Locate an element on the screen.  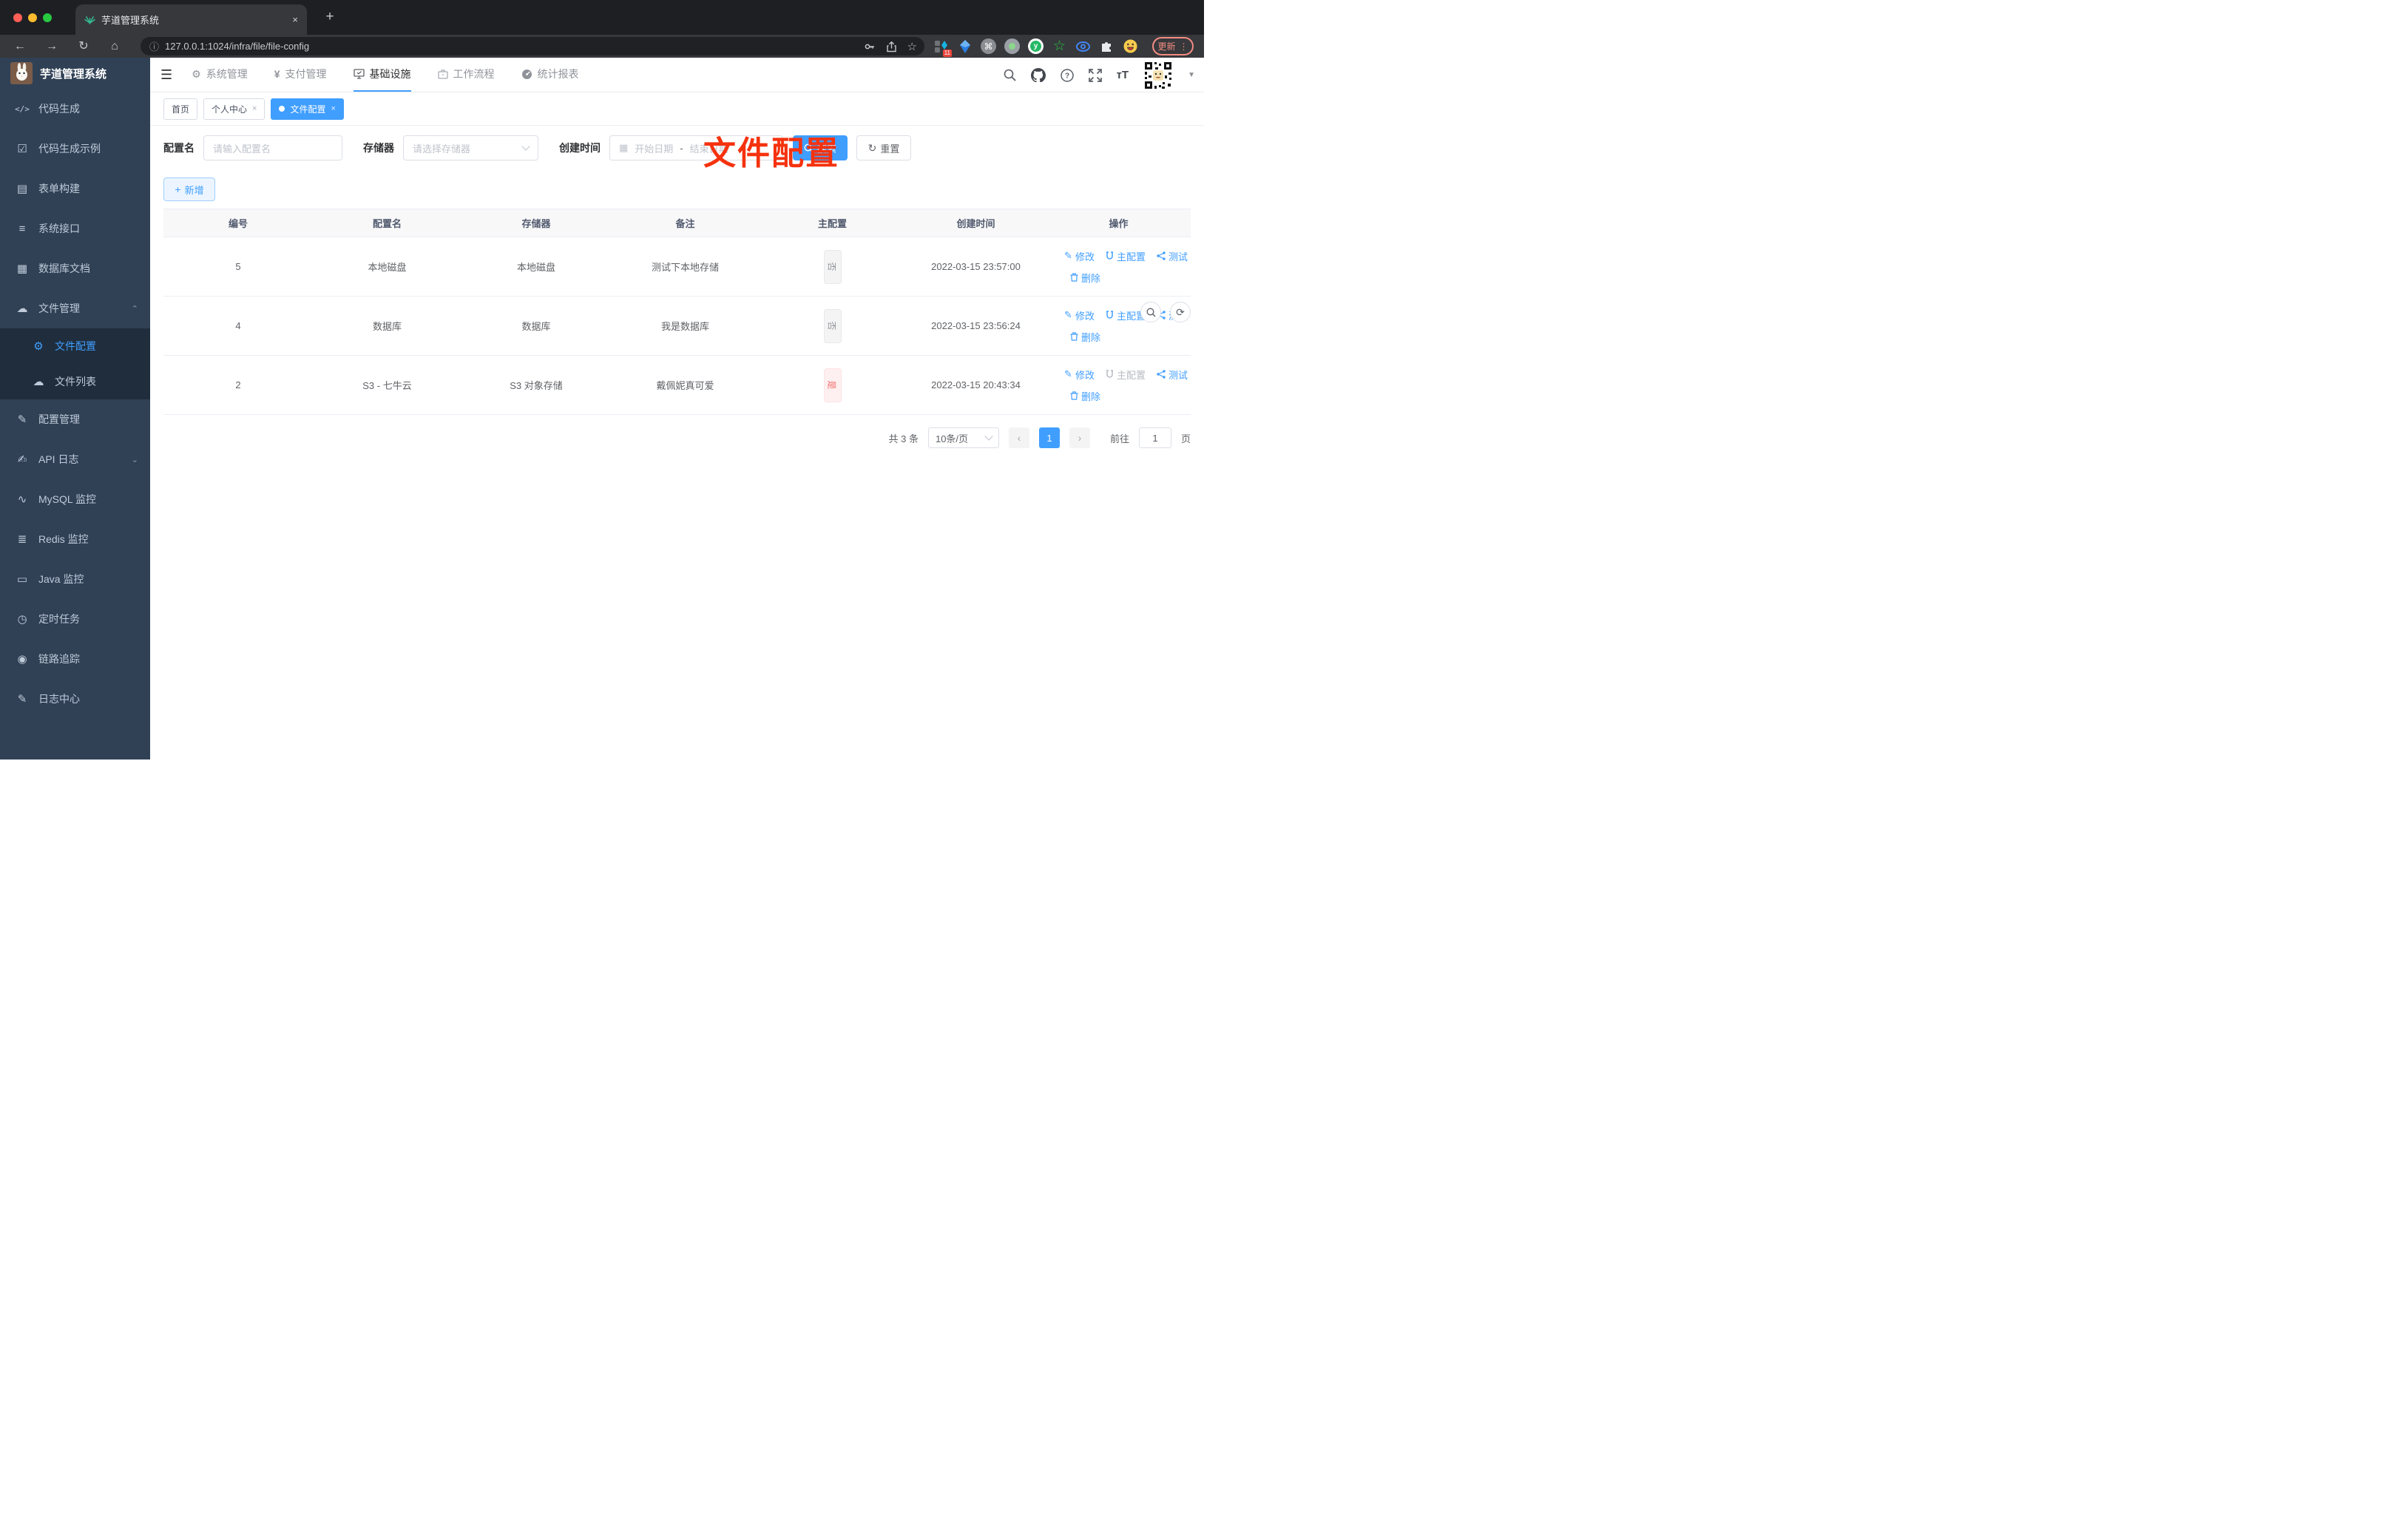
bookmark-star-icon: ☆ is located at coordinates (912, 46).